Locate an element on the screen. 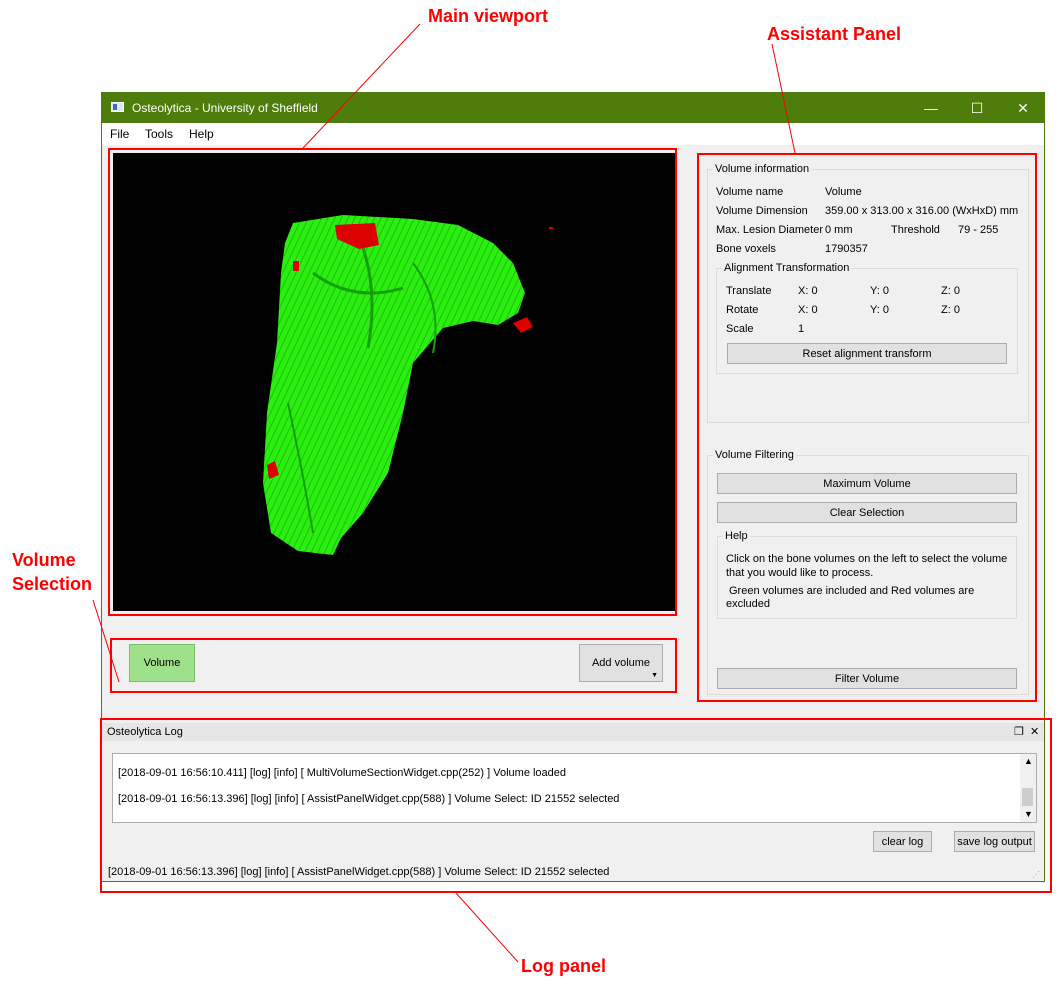 The height and width of the screenshot is (987, 1063). translate-label: Translate is located at coordinates (749, 291).